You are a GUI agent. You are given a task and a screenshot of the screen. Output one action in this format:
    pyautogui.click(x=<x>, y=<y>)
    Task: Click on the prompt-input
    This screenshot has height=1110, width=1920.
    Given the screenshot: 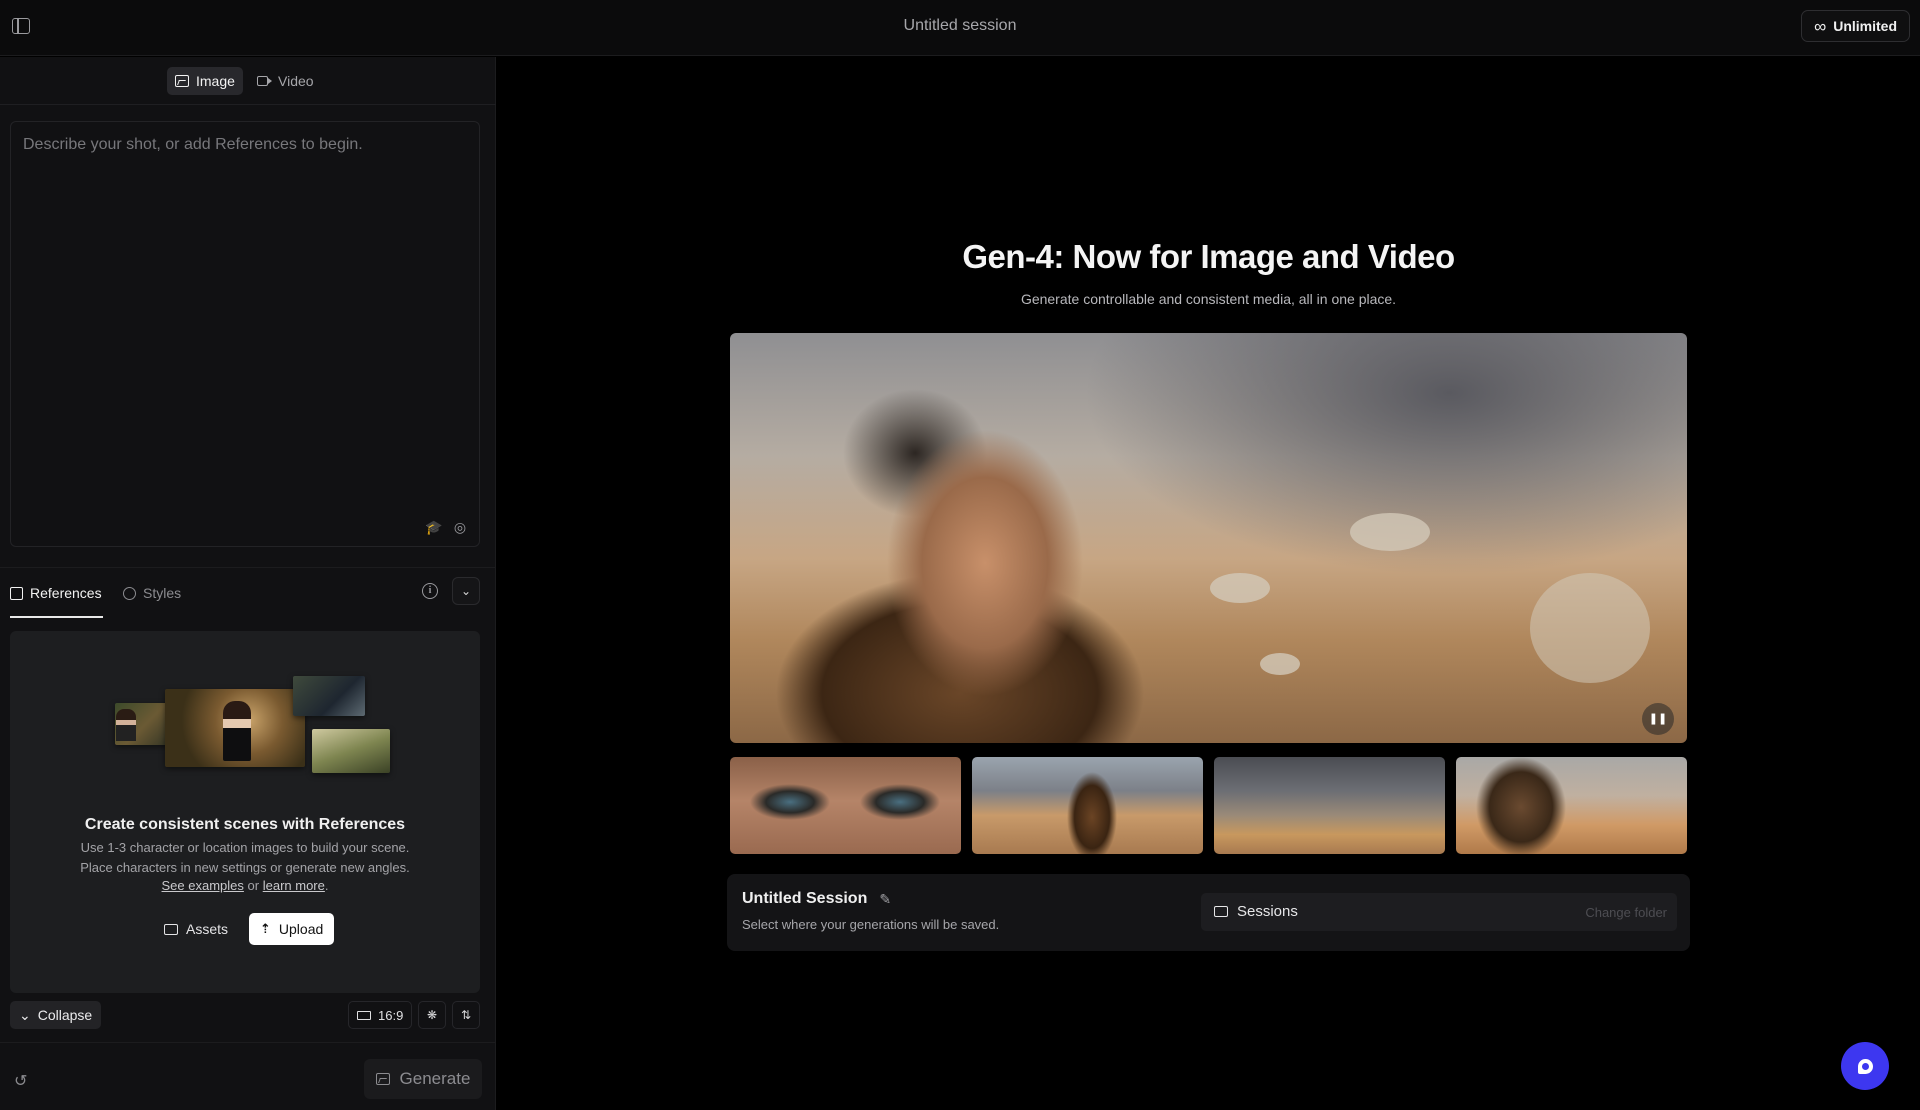 What is the action you would take?
    pyautogui.click(x=243, y=145)
    